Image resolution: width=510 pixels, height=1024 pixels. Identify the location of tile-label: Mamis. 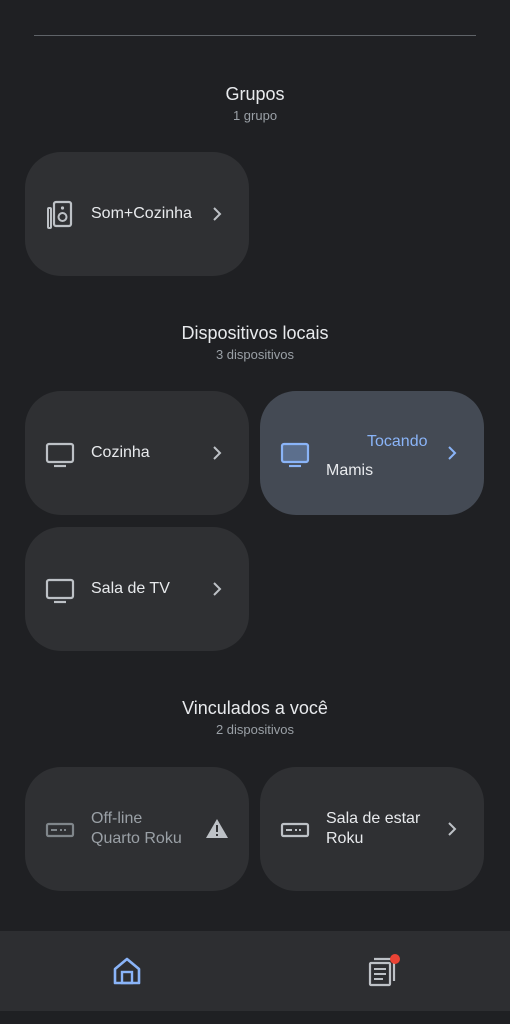
(349, 462).